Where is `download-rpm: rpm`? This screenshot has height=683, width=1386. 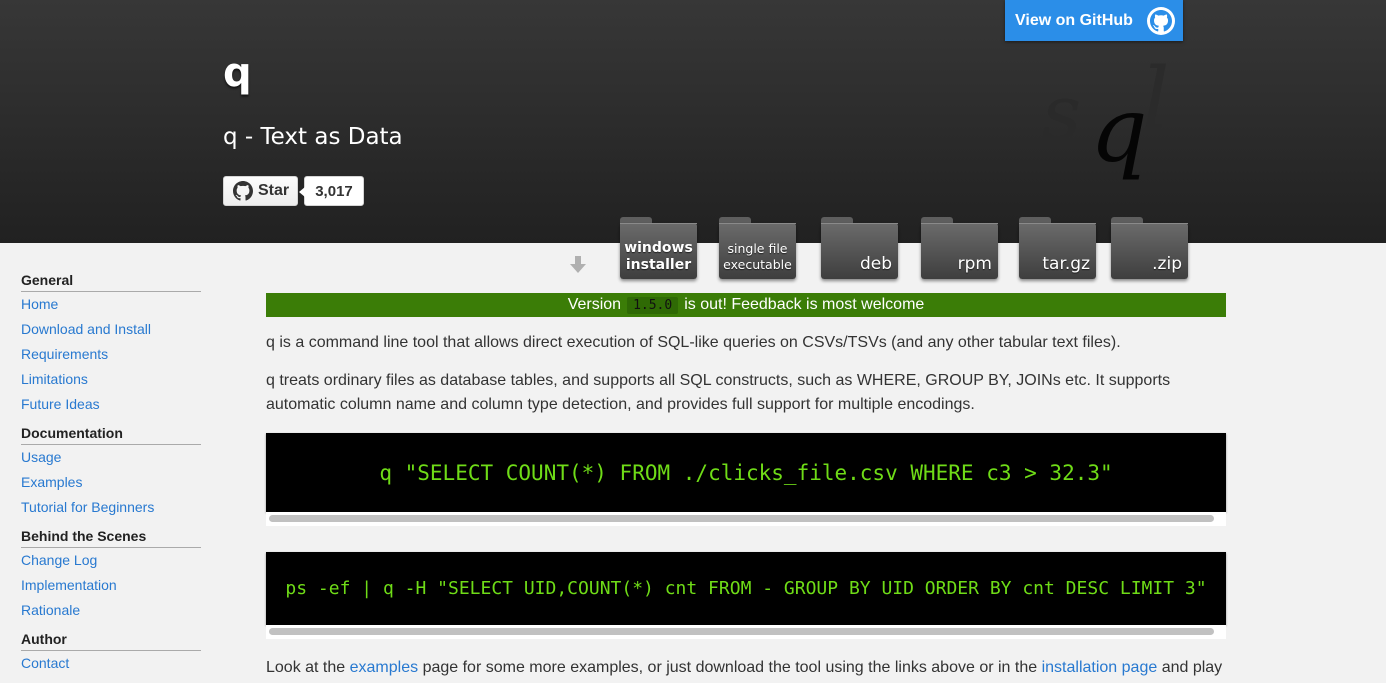 download-rpm: rpm is located at coordinates (959, 248).